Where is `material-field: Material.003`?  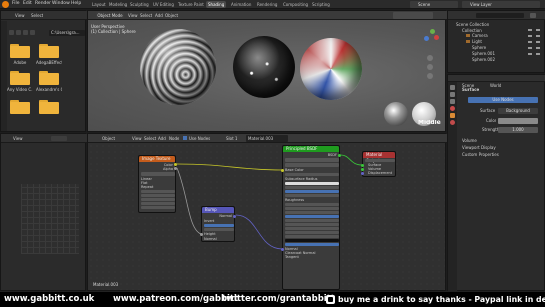 material-field: Material.003 is located at coordinates (267, 138).